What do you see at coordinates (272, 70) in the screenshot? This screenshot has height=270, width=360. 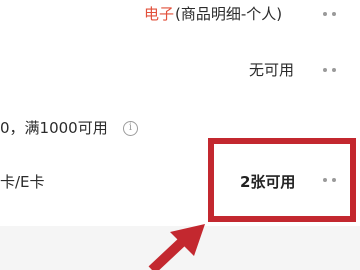 I see `coupon-status-text: 无可用` at bounding box center [272, 70].